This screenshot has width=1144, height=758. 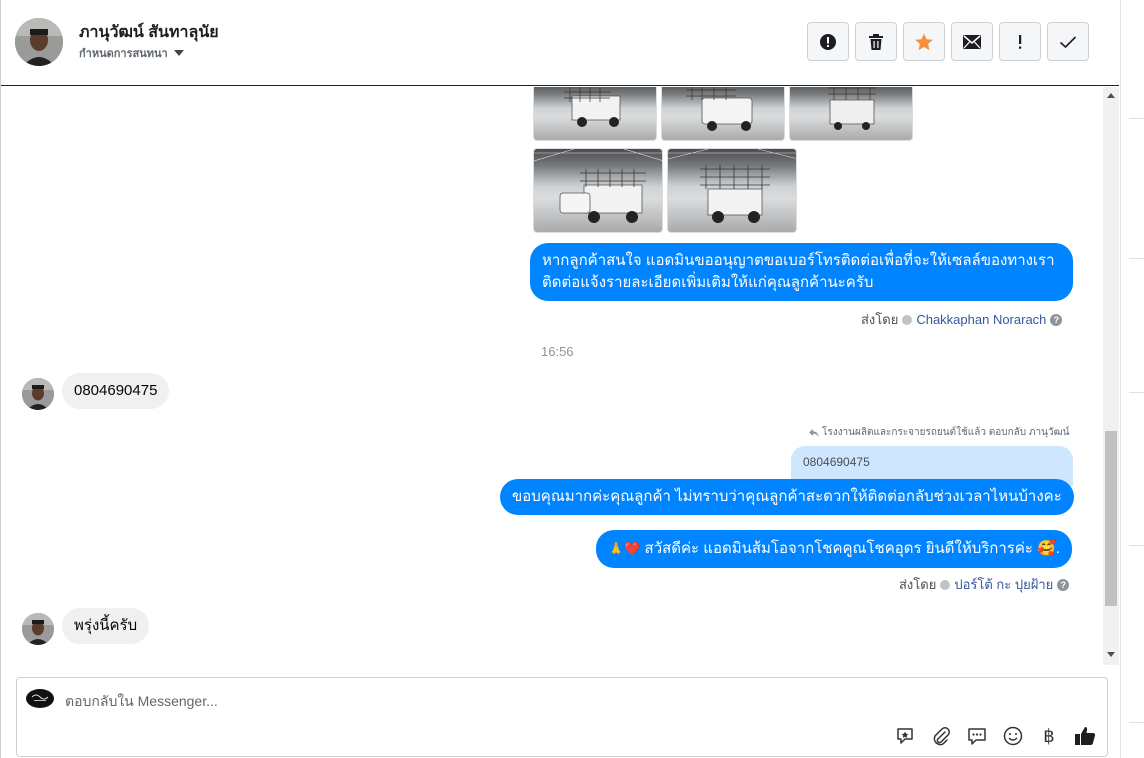 What do you see at coordinates (1111, 654) in the screenshot?
I see `scroll-down-arrow-icon` at bounding box center [1111, 654].